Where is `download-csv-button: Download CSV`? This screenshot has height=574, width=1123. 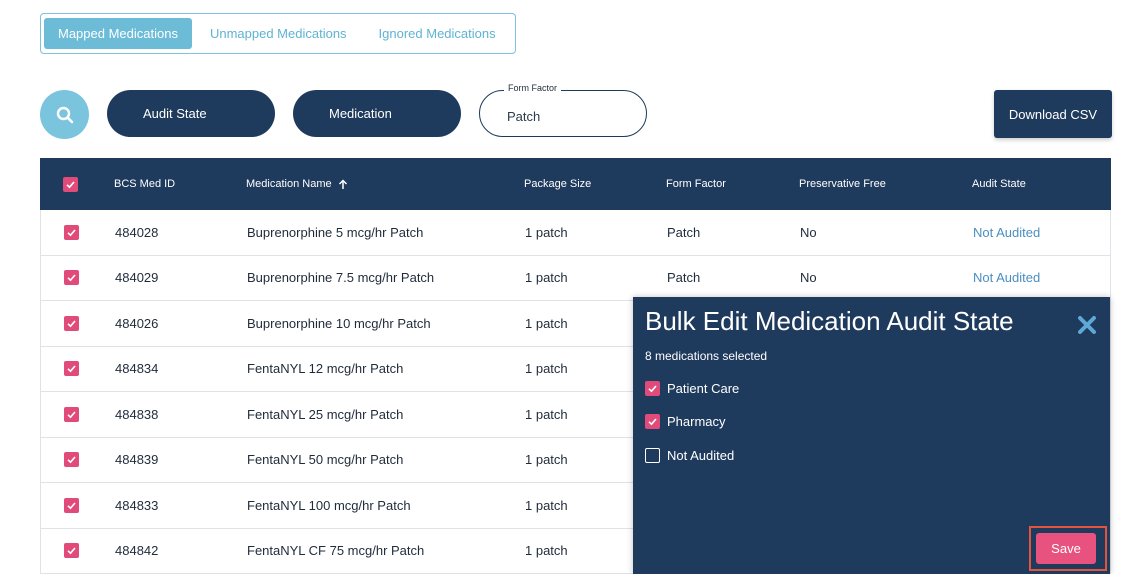 download-csv-button: Download CSV is located at coordinates (1053, 114).